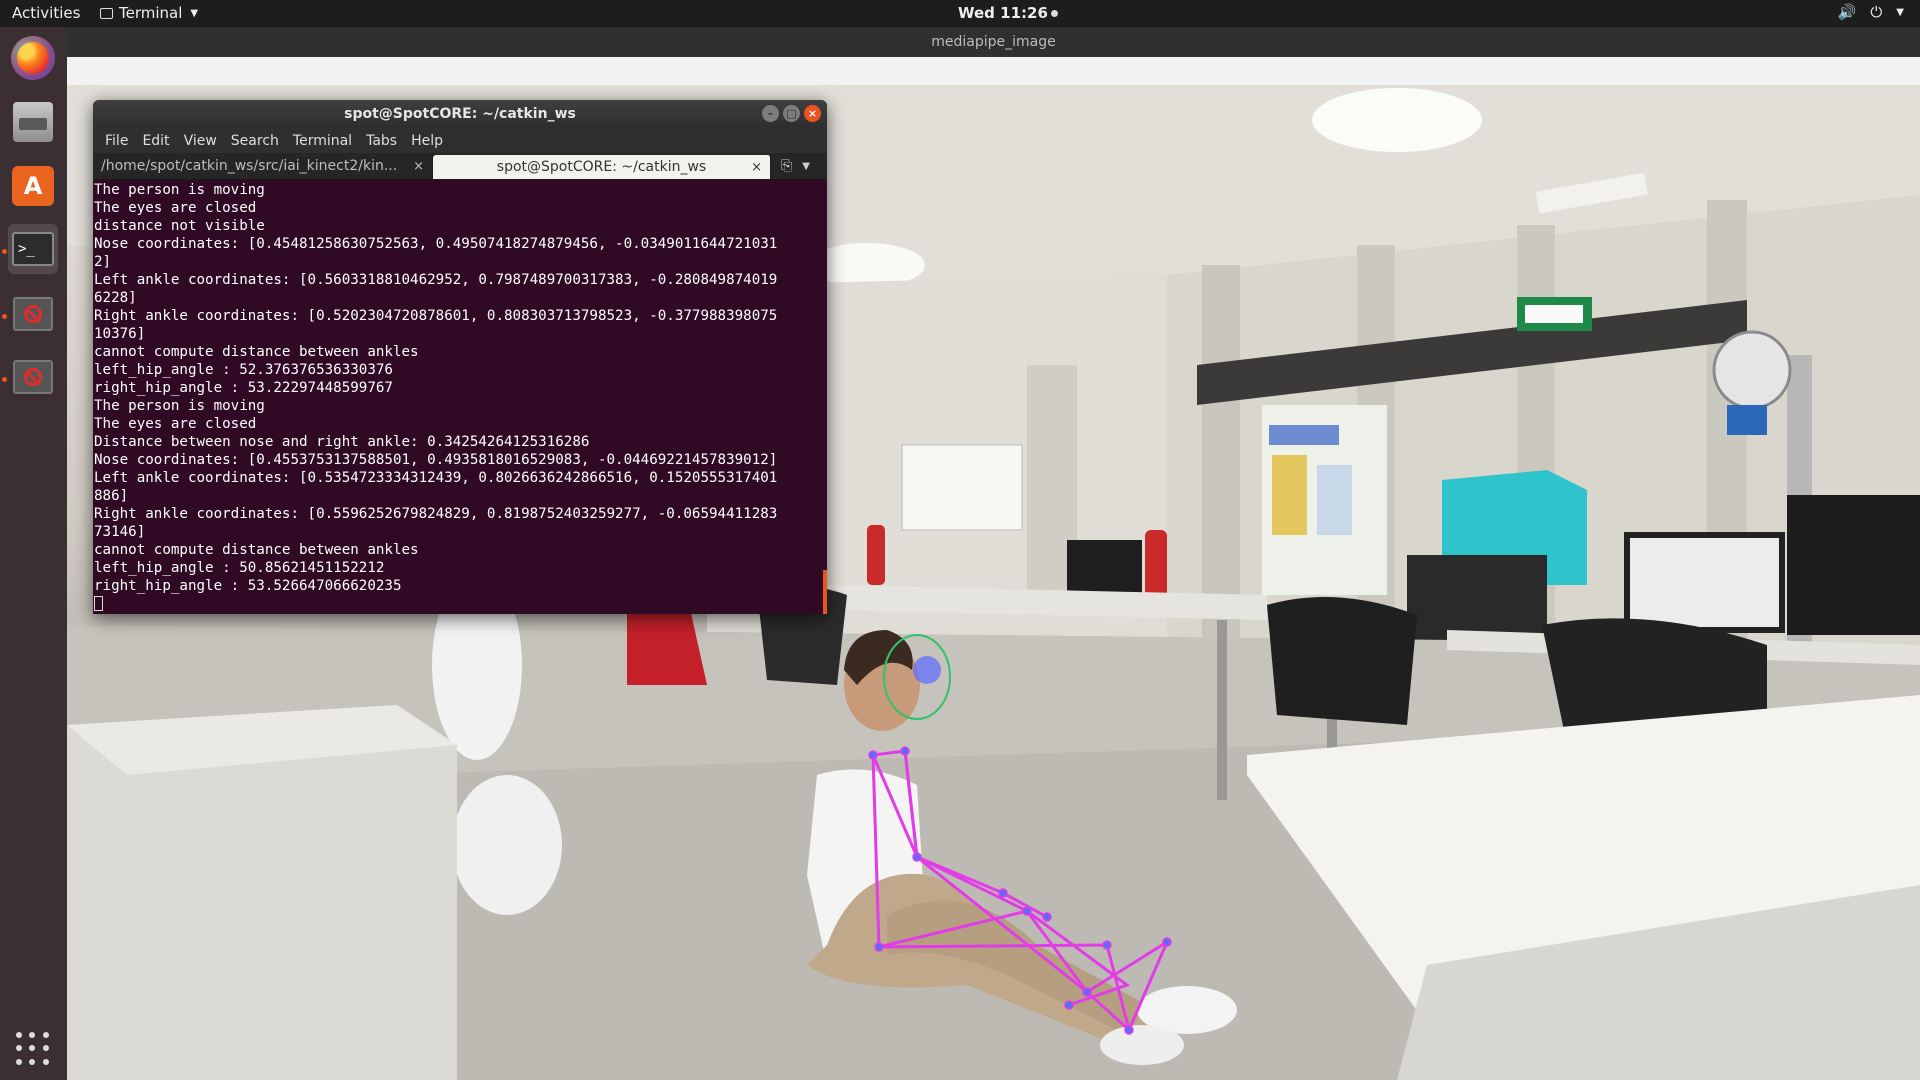 The width and height of the screenshot is (1920, 1080). What do you see at coordinates (381, 141) in the screenshot?
I see `menu-tabs: Tabs` at bounding box center [381, 141].